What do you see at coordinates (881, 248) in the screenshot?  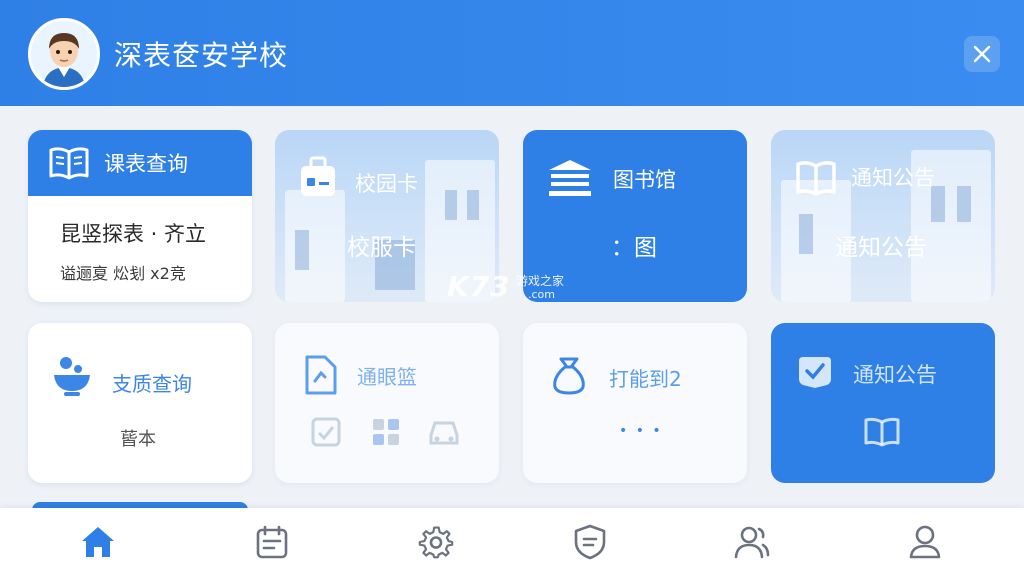 I see `tile-notice-top-subtitle: 通知公告` at bounding box center [881, 248].